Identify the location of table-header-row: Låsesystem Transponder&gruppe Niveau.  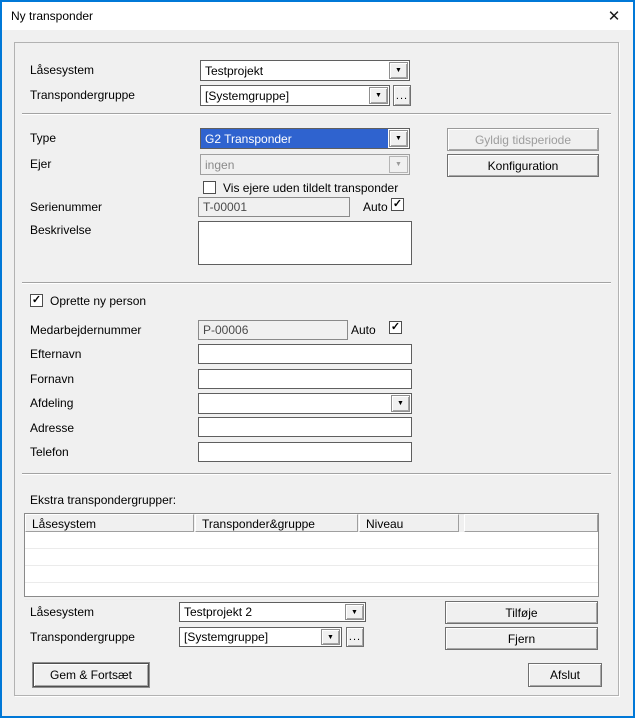
(311, 523).